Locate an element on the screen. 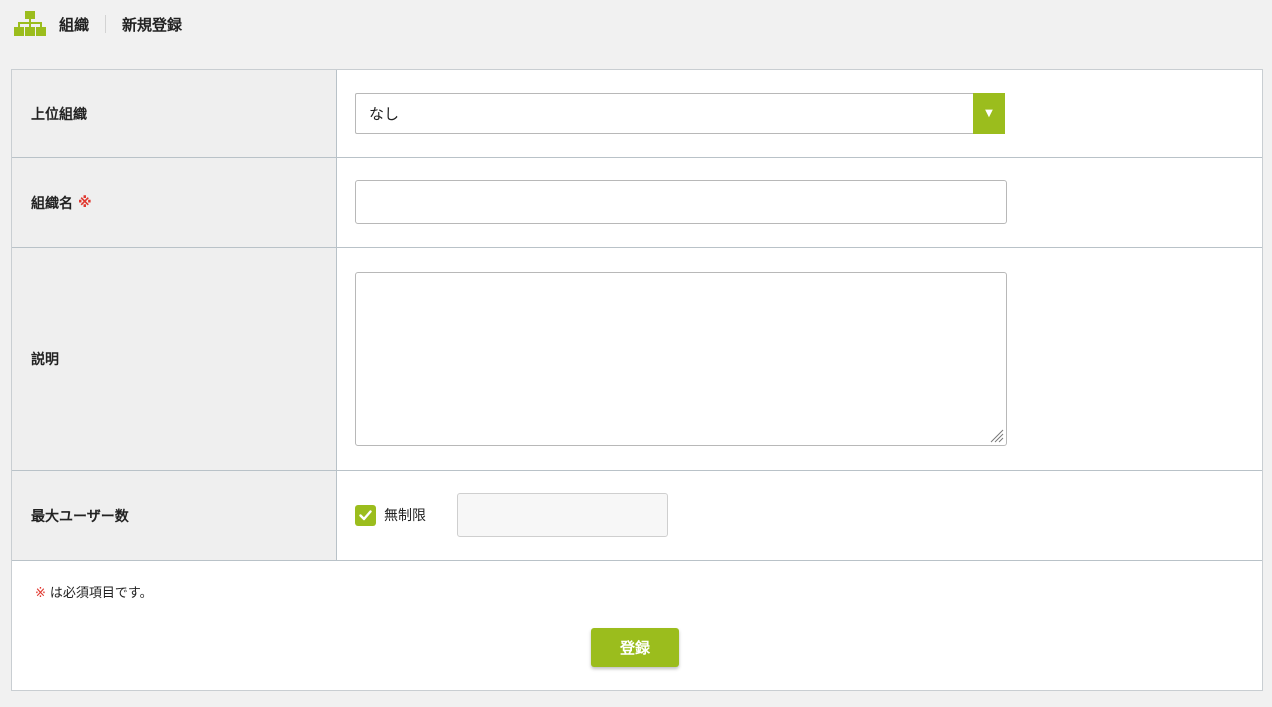  org-name-label-text: 組織名 is located at coordinates (52, 203).